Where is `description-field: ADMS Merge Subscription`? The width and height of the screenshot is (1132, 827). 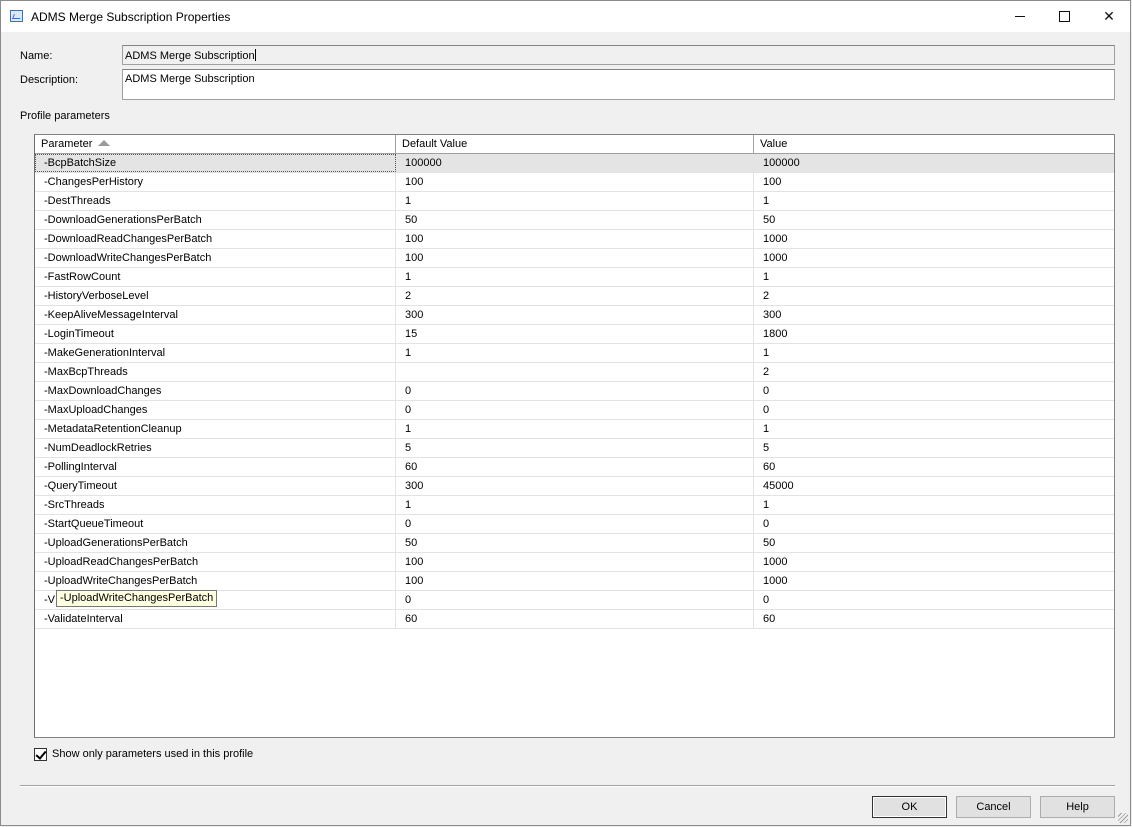
description-field: ADMS Merge Subscription is located at coordinates (618, 84).